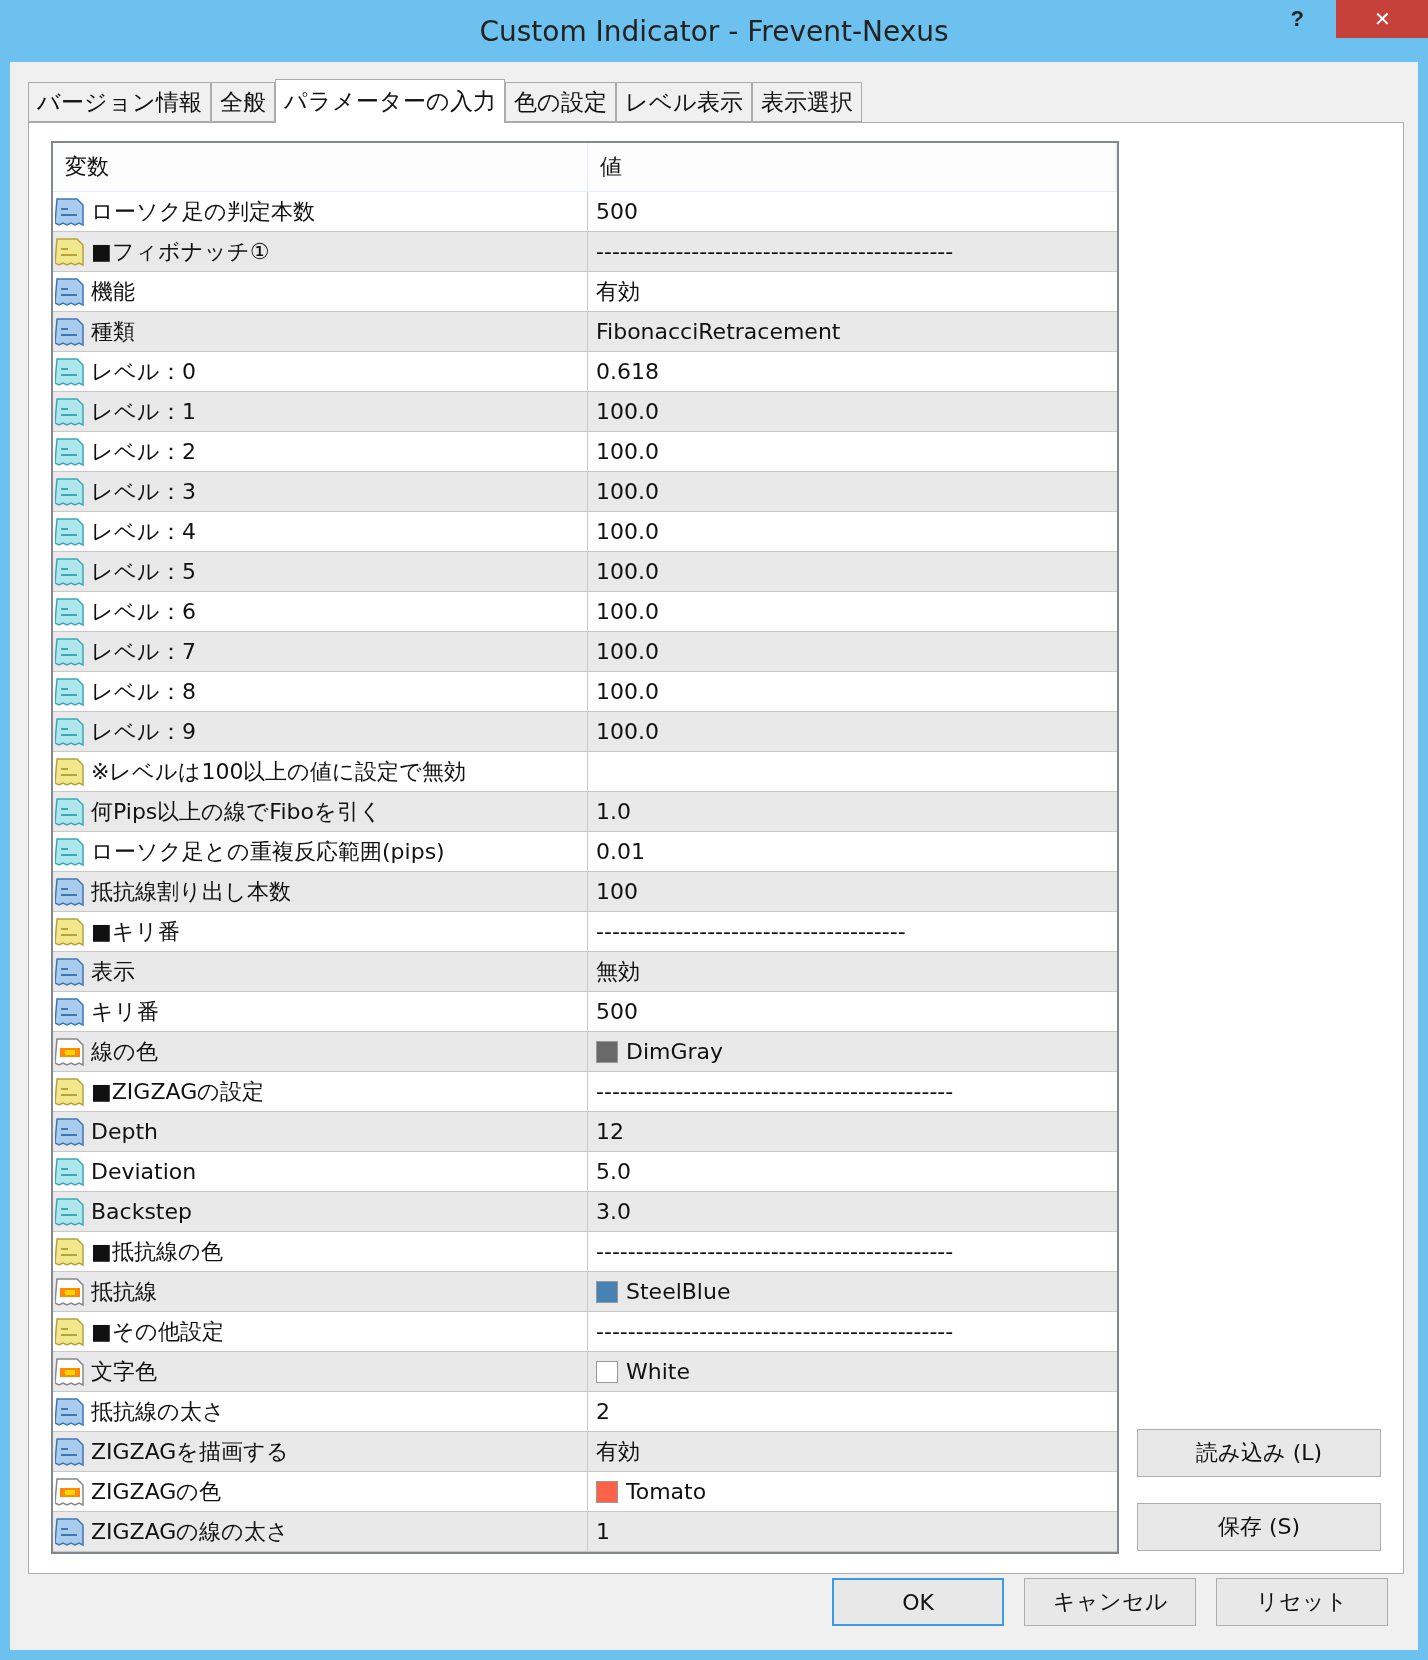 Image resolution: width=1428 pixels, height=1660 pixels. What do you see at coordinates (613, 1171) in the screenshot?
I see `parameter-value: 5.0` at bounding box center [613, 1171].